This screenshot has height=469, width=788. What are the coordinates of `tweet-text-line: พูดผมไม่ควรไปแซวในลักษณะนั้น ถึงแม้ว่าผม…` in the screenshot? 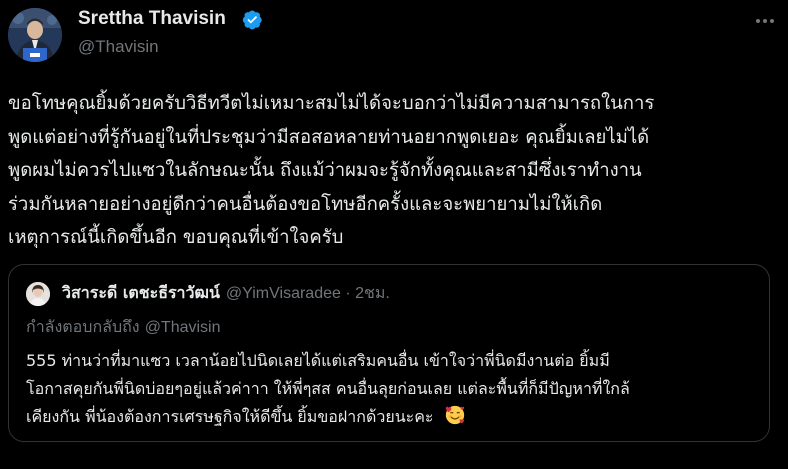 It's located at (325, 170).